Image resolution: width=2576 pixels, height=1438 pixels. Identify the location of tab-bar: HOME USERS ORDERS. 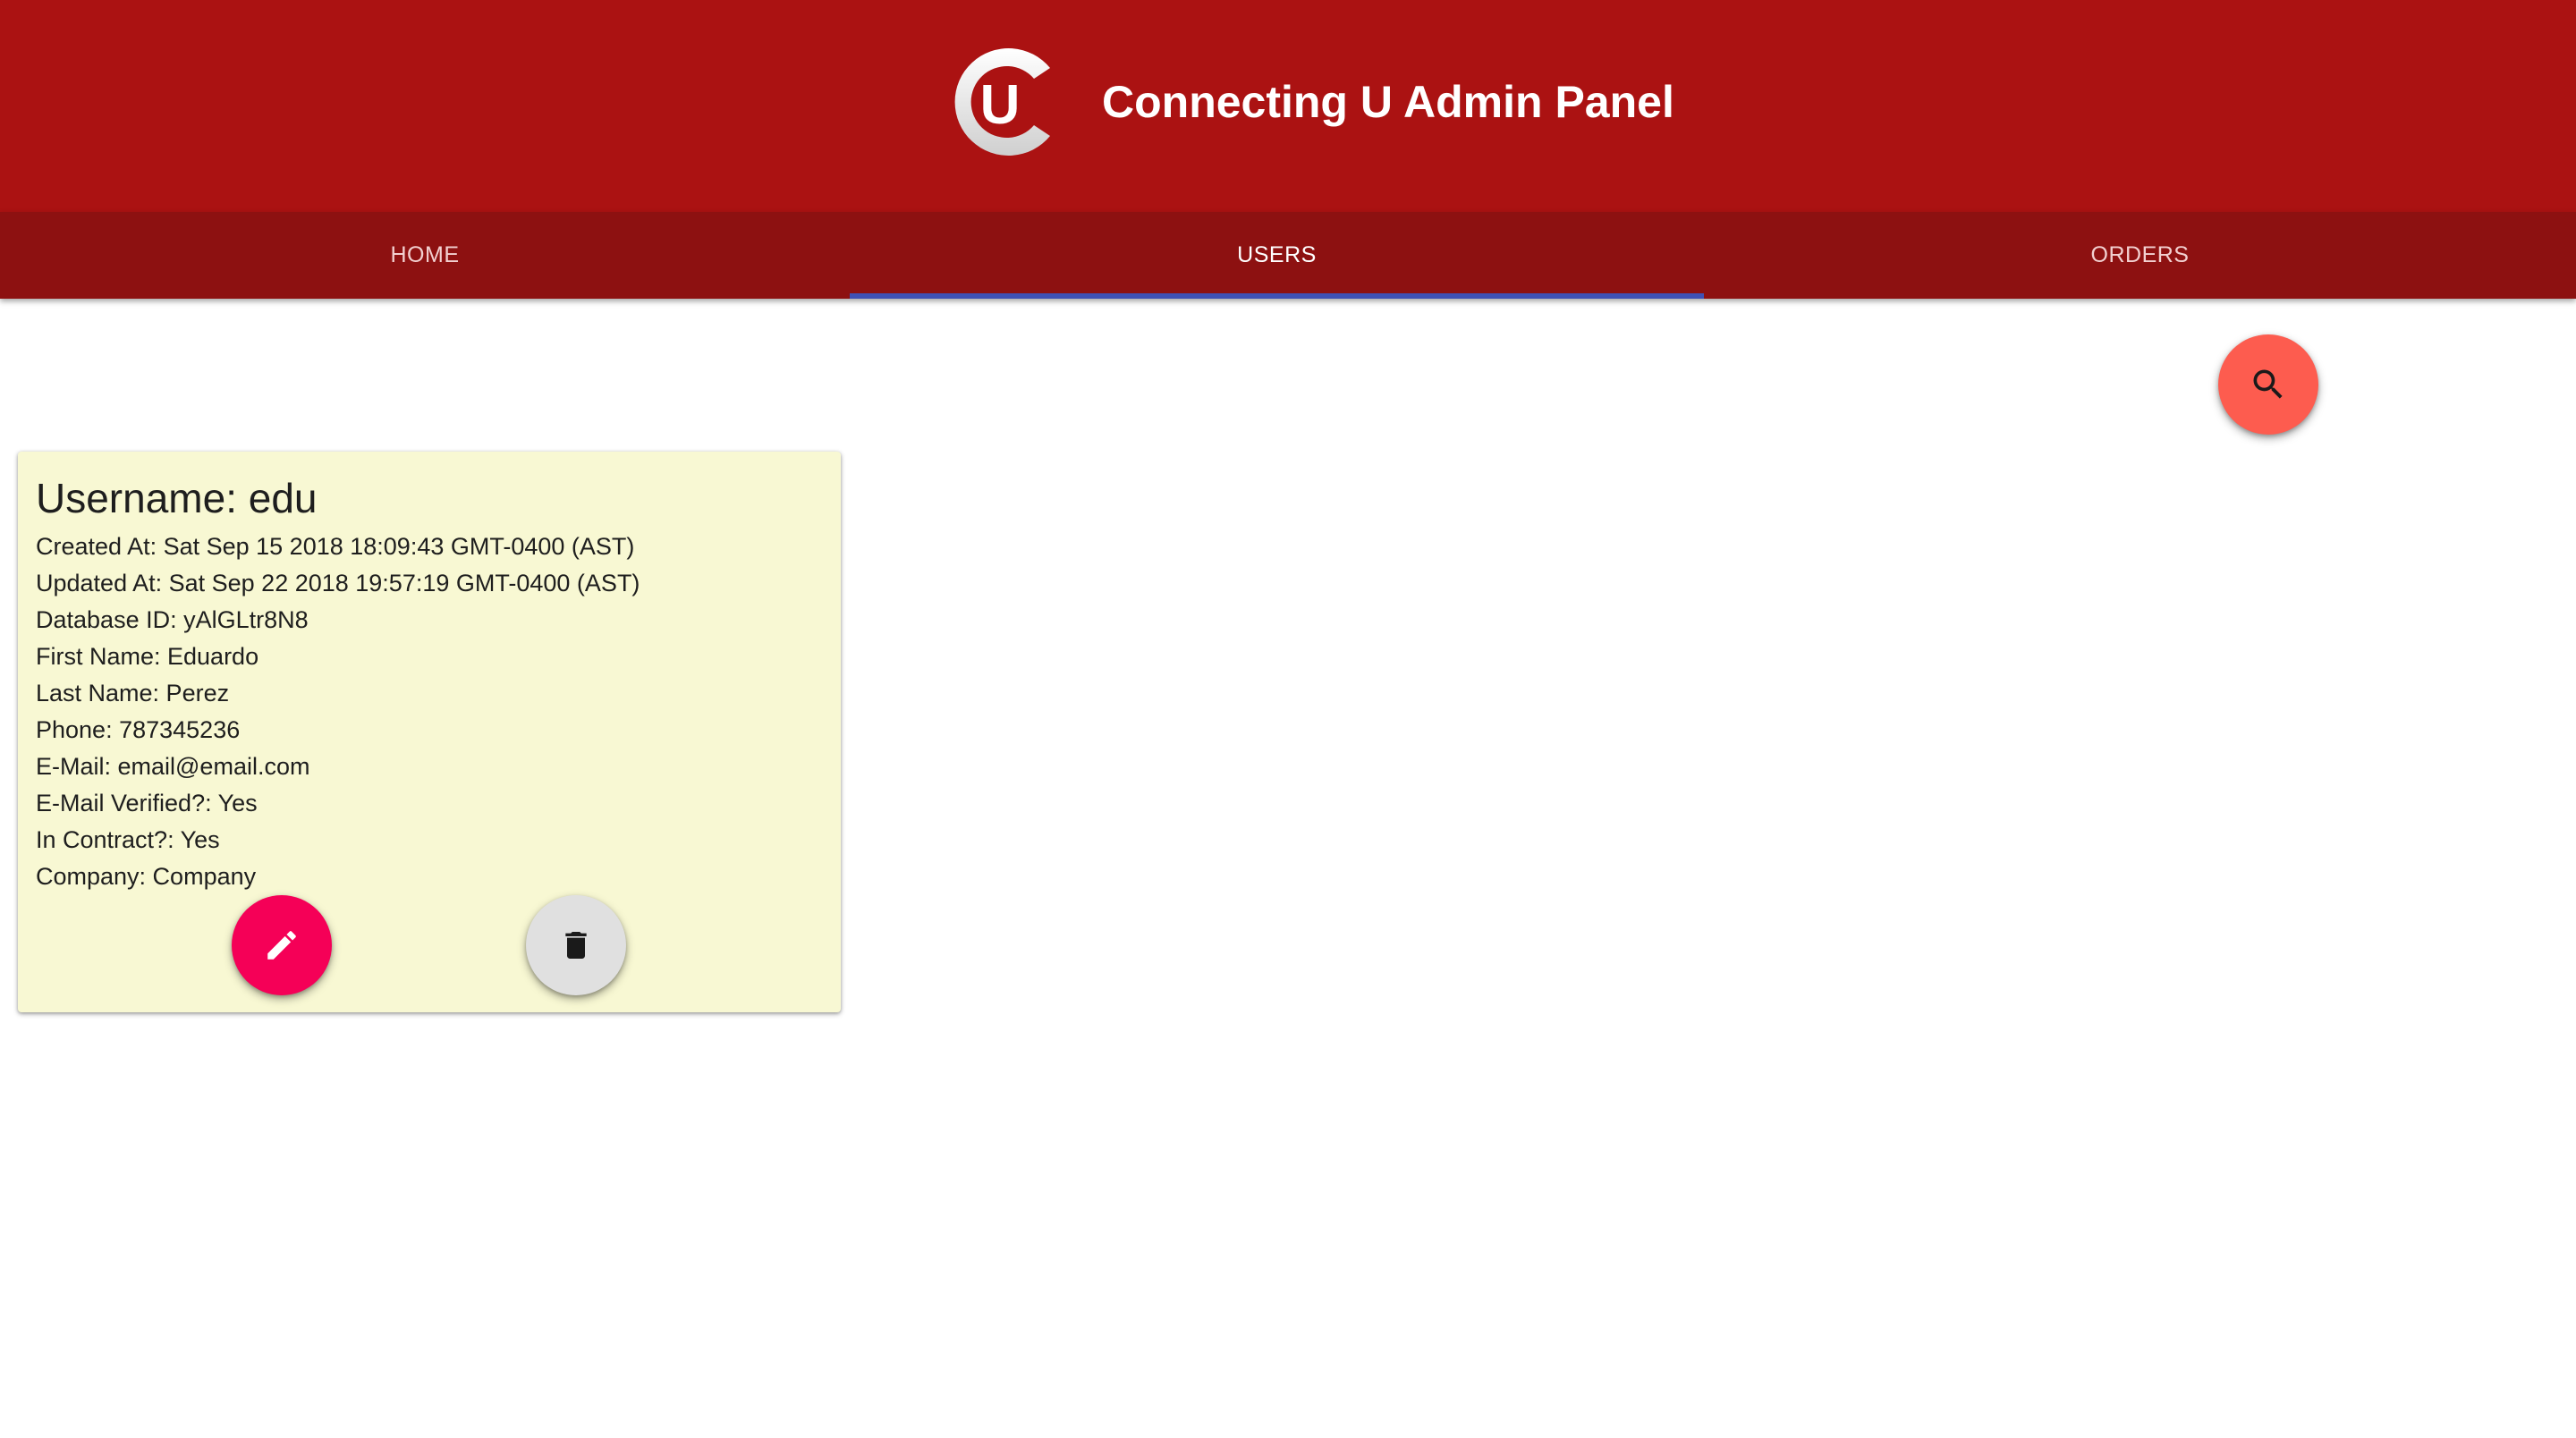
(1288, 255).